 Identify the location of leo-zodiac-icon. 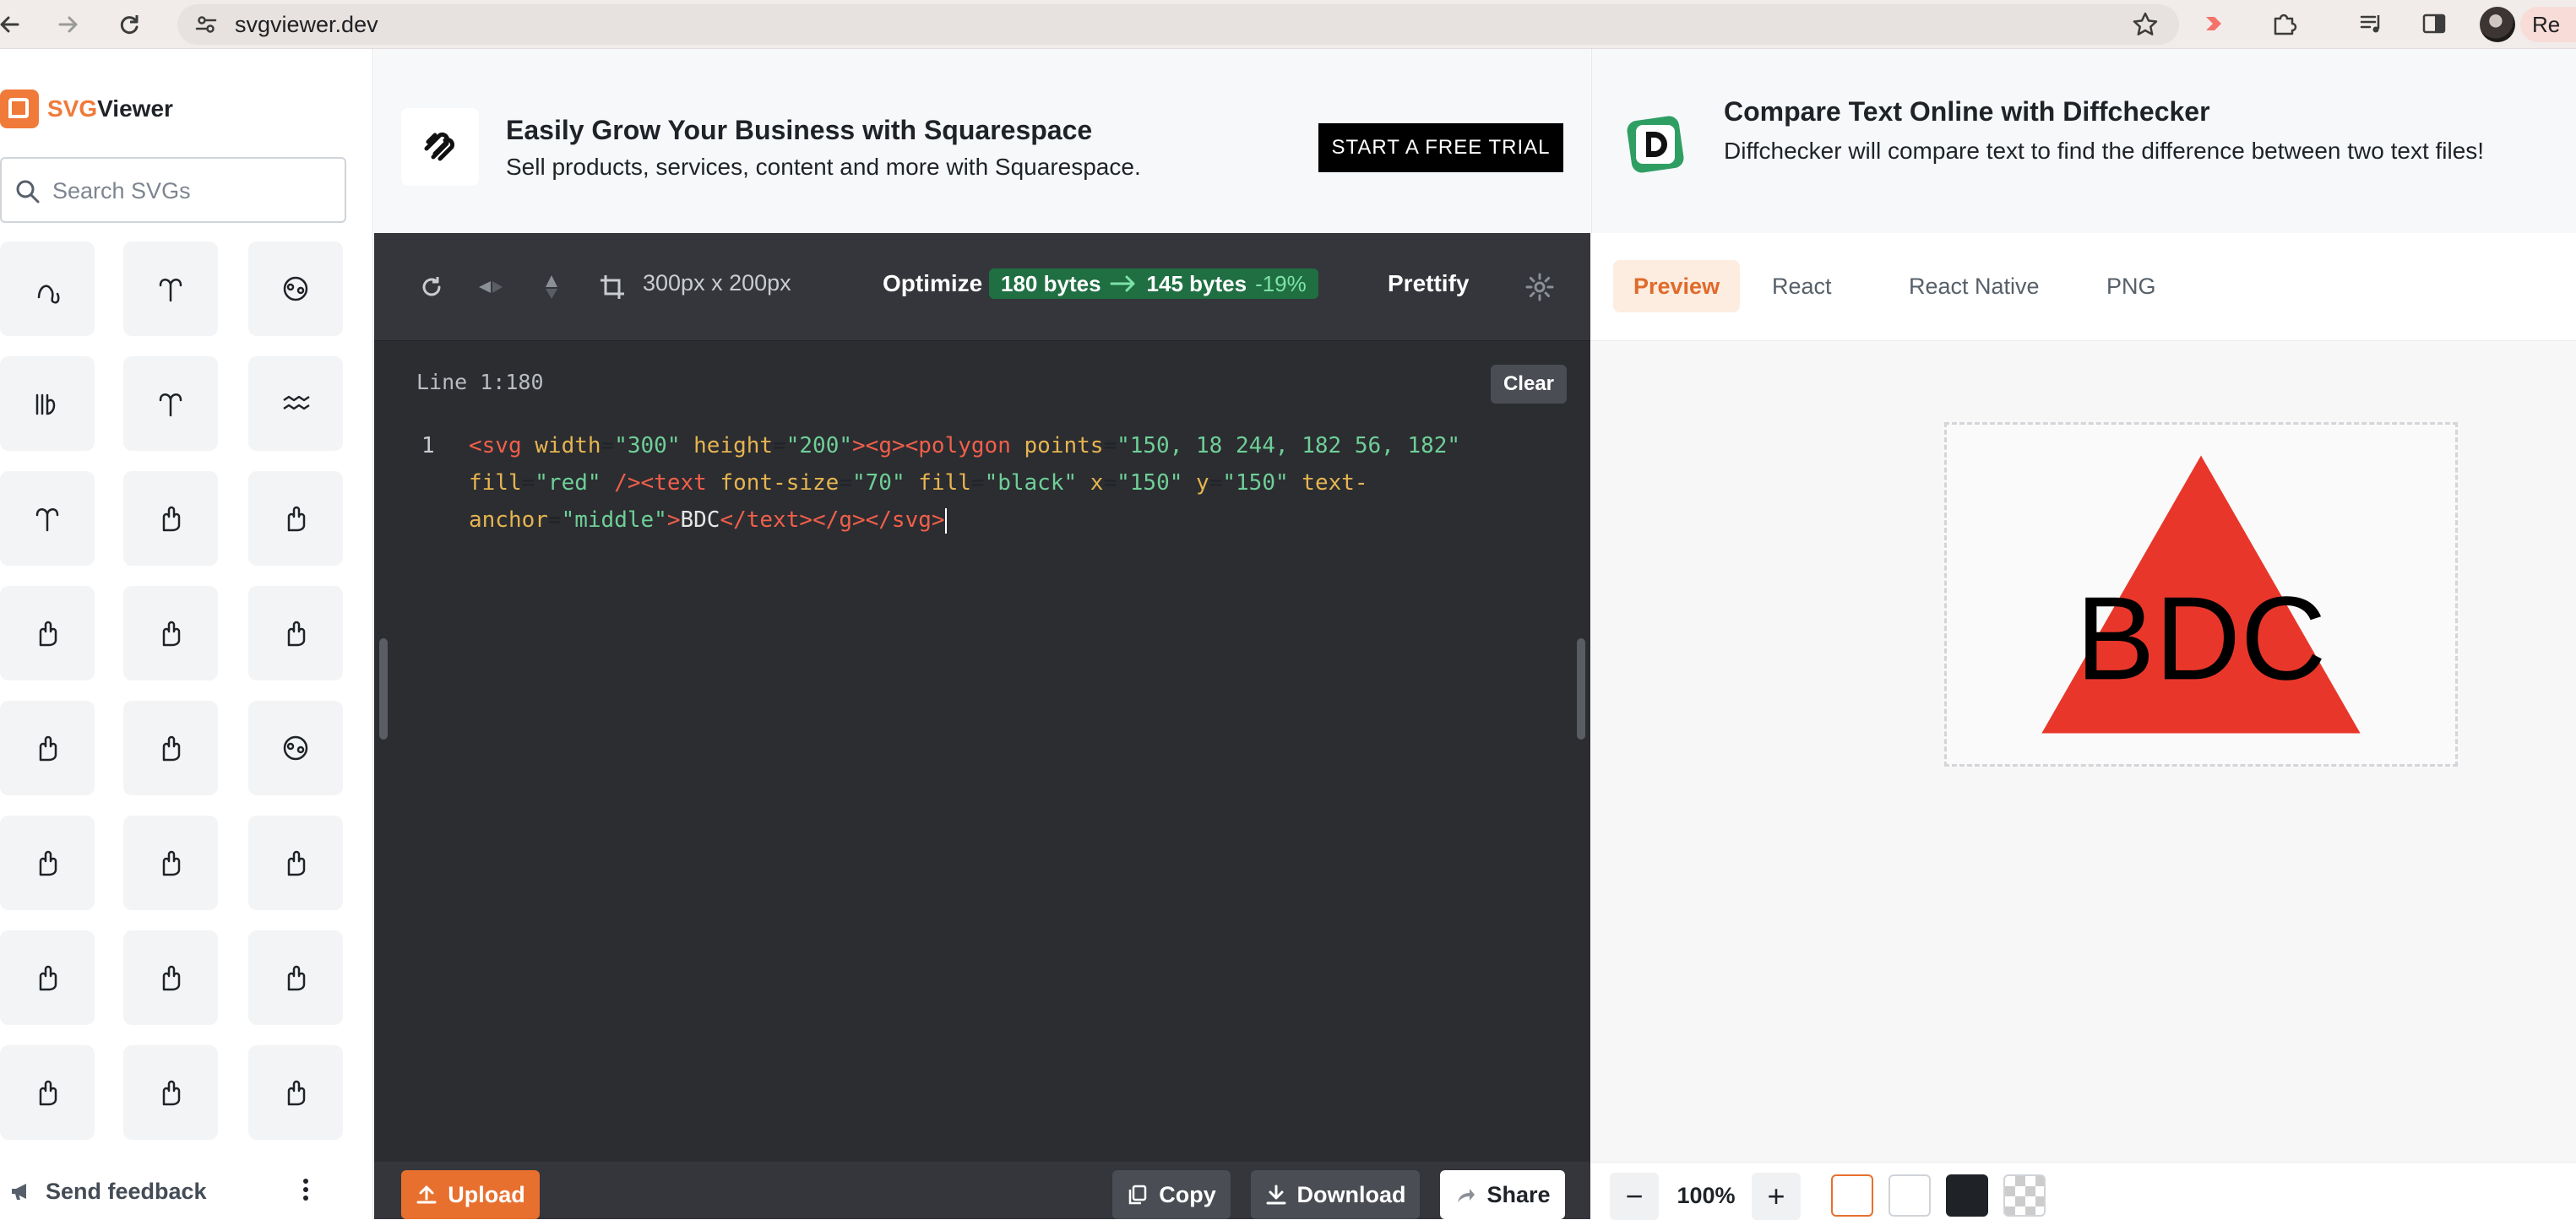
(48, 294).